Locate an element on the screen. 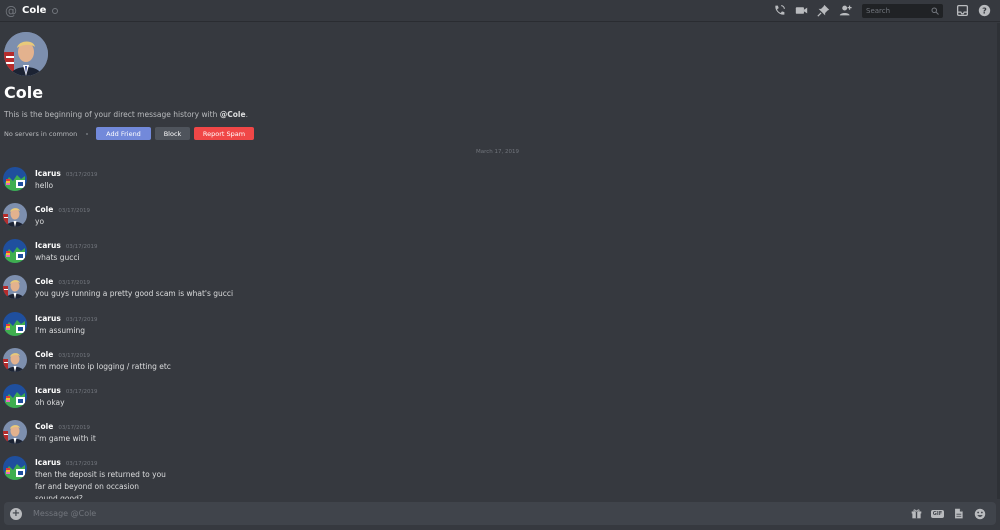  message-text: then the deposit is returned to you is located at coordinates (100, 474).